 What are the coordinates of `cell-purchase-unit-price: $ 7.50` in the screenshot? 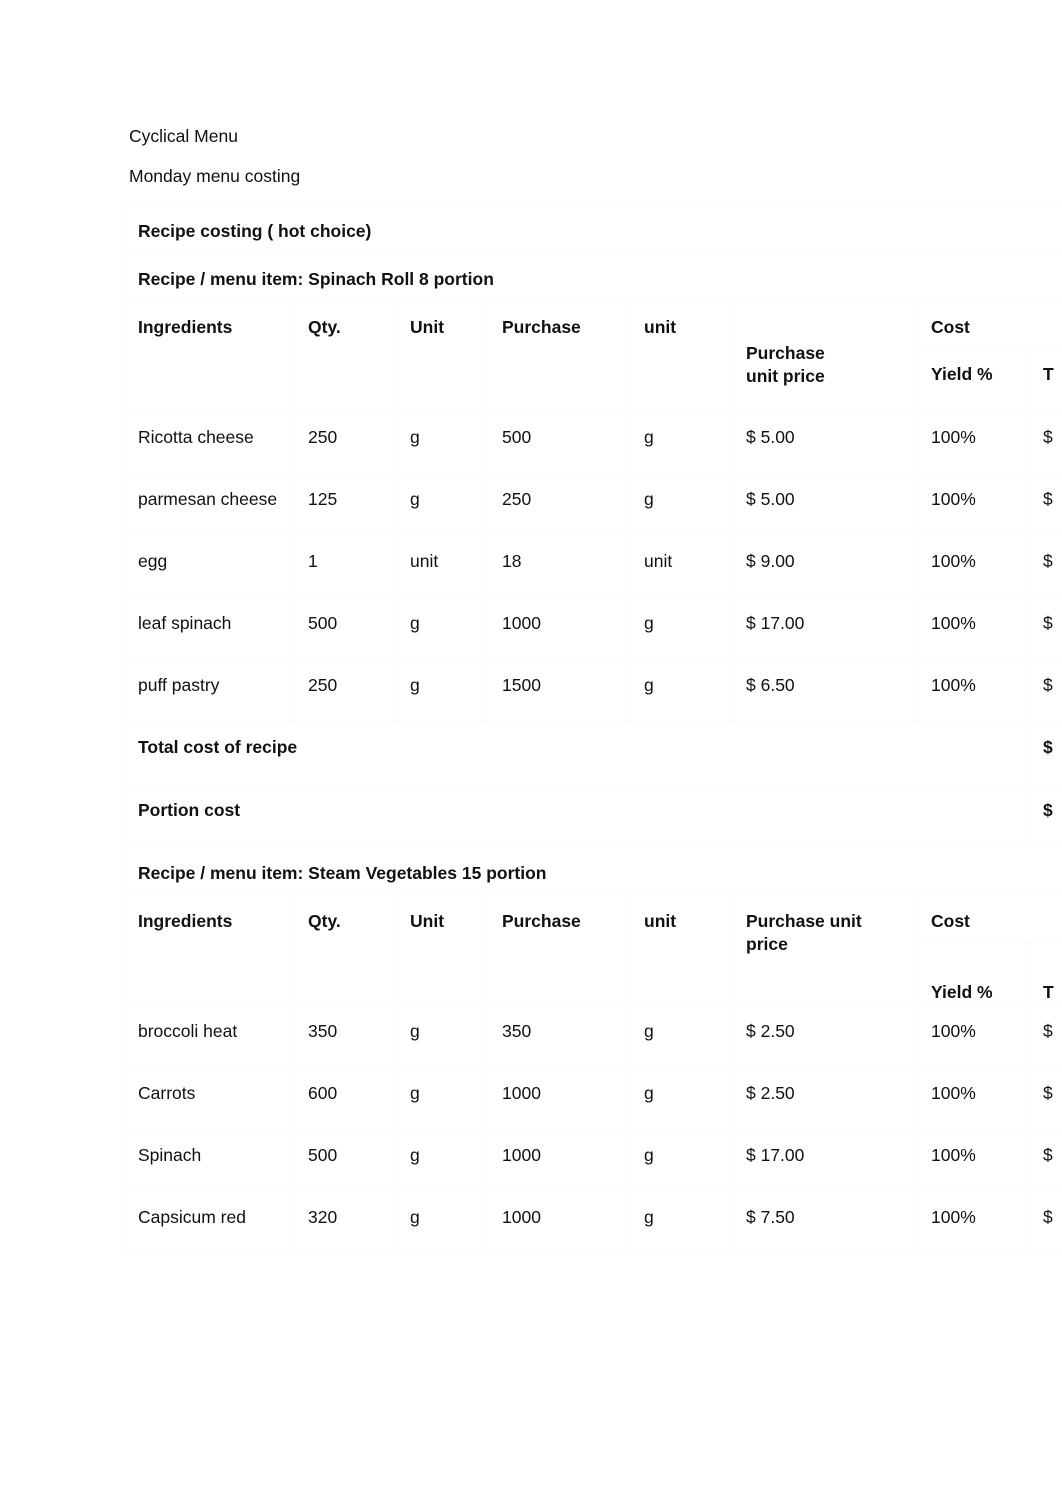 It's located at (821, 1222).